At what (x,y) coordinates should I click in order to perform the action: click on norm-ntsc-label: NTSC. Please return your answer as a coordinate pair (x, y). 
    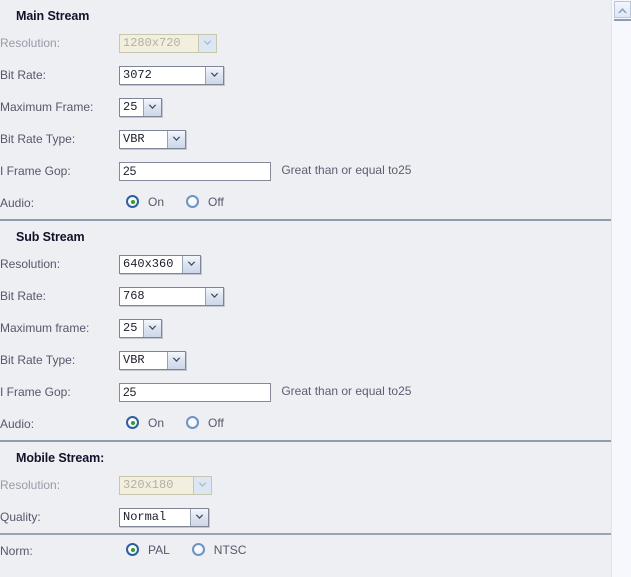
    Looking at the image, I should click on (230, 549).